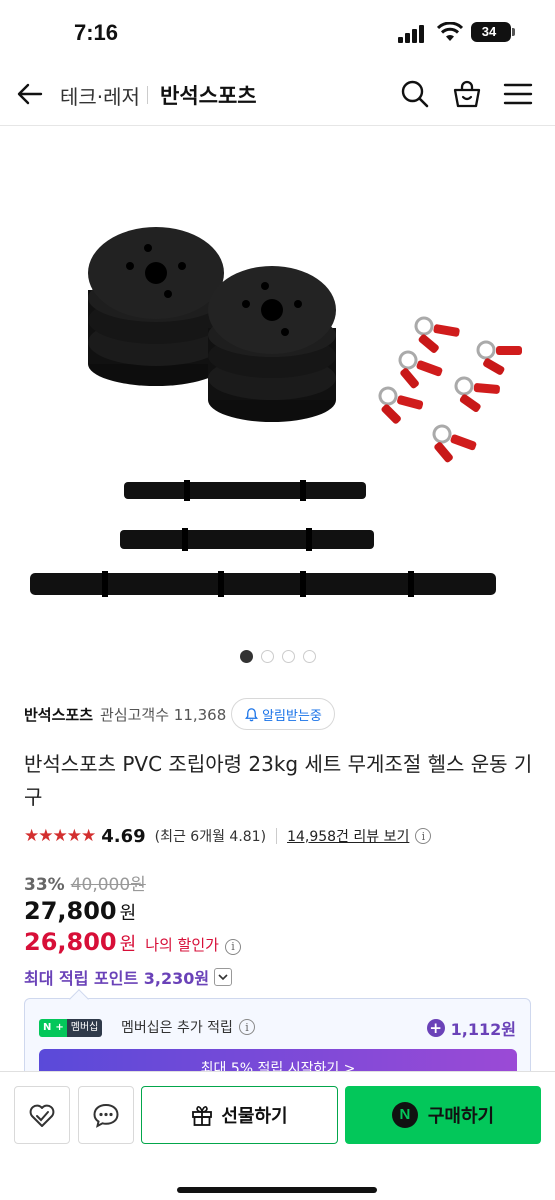  Describe the element at coordinates (272, 344) in the screenshot. I see `weight-plates-right-stack` at that location.